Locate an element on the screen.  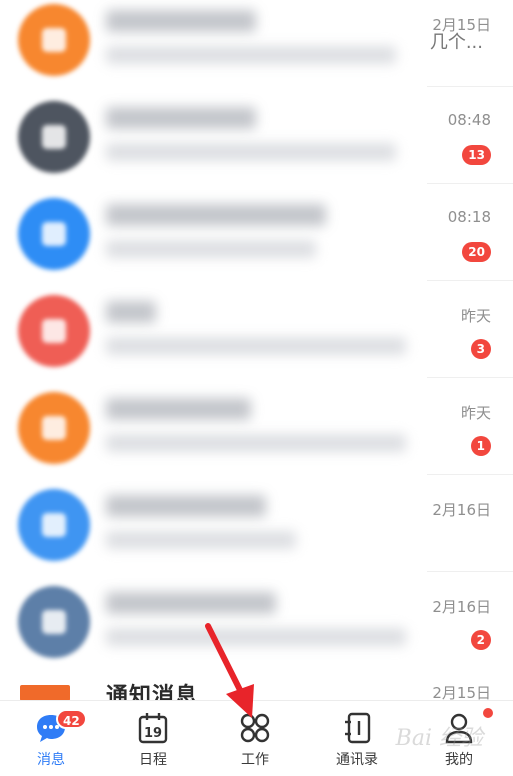
unread-badge: 3 is located at coordinates (480, 349).